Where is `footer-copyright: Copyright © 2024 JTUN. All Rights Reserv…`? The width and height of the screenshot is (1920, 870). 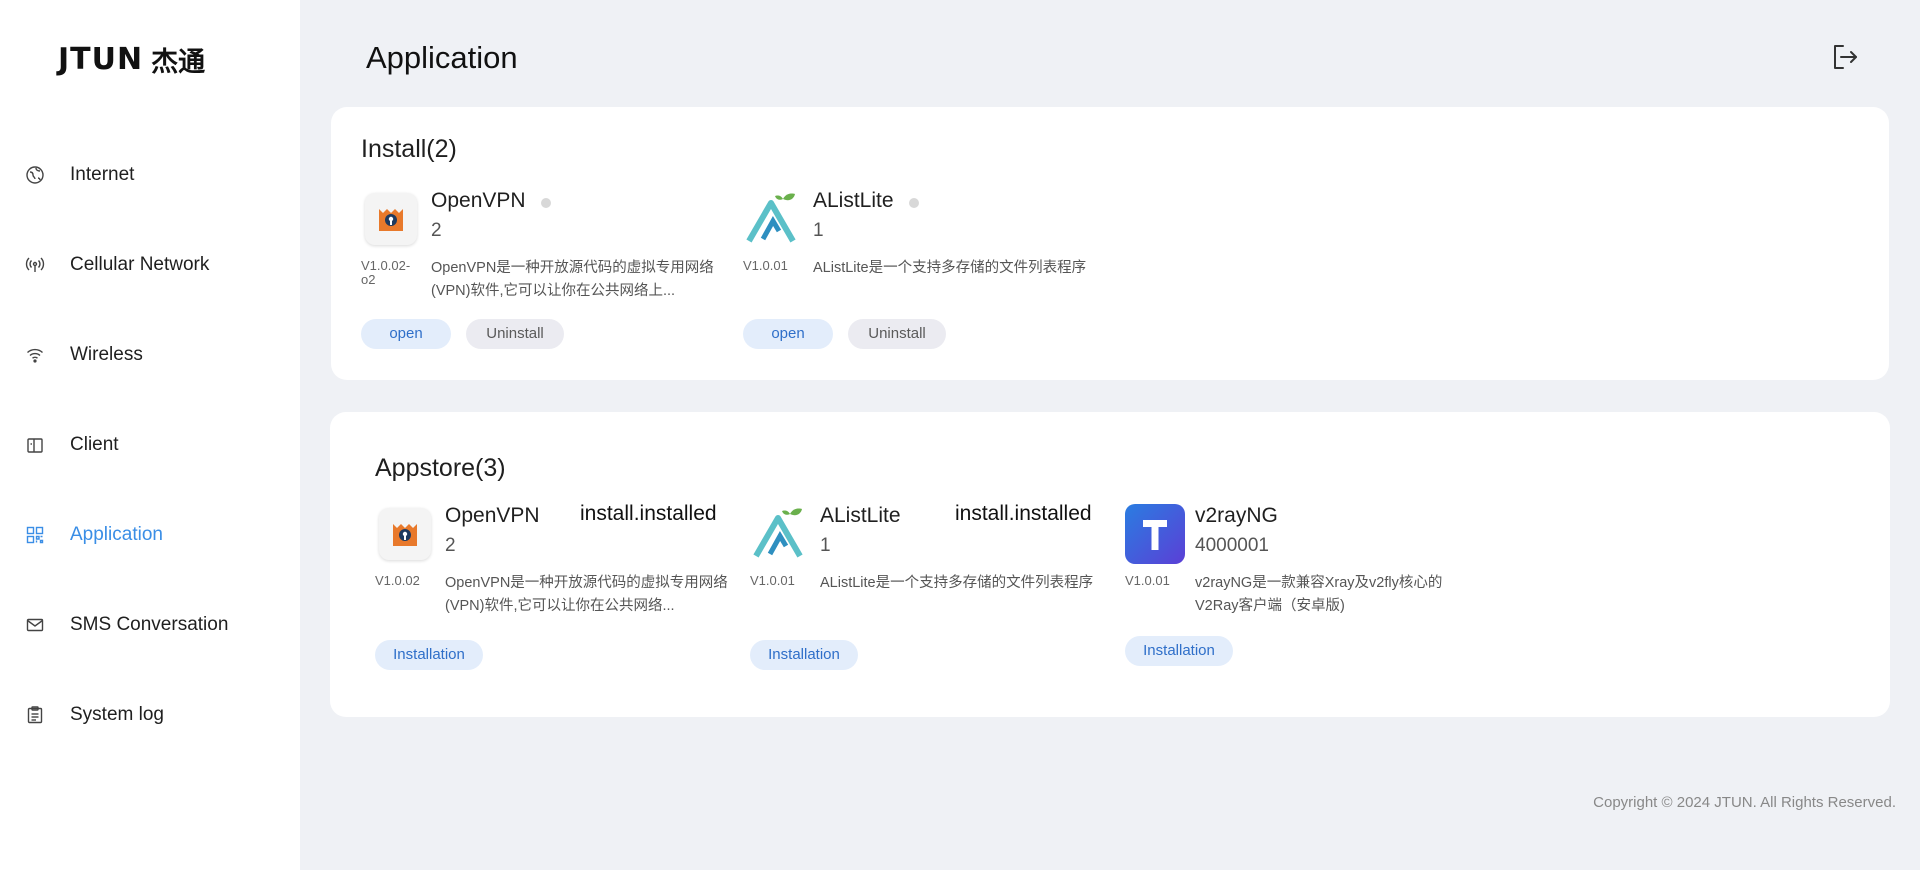 footer-copyright: Copyright © 2024 JTUN. All Rights Reserv… is located at coordinates (1744, 802).